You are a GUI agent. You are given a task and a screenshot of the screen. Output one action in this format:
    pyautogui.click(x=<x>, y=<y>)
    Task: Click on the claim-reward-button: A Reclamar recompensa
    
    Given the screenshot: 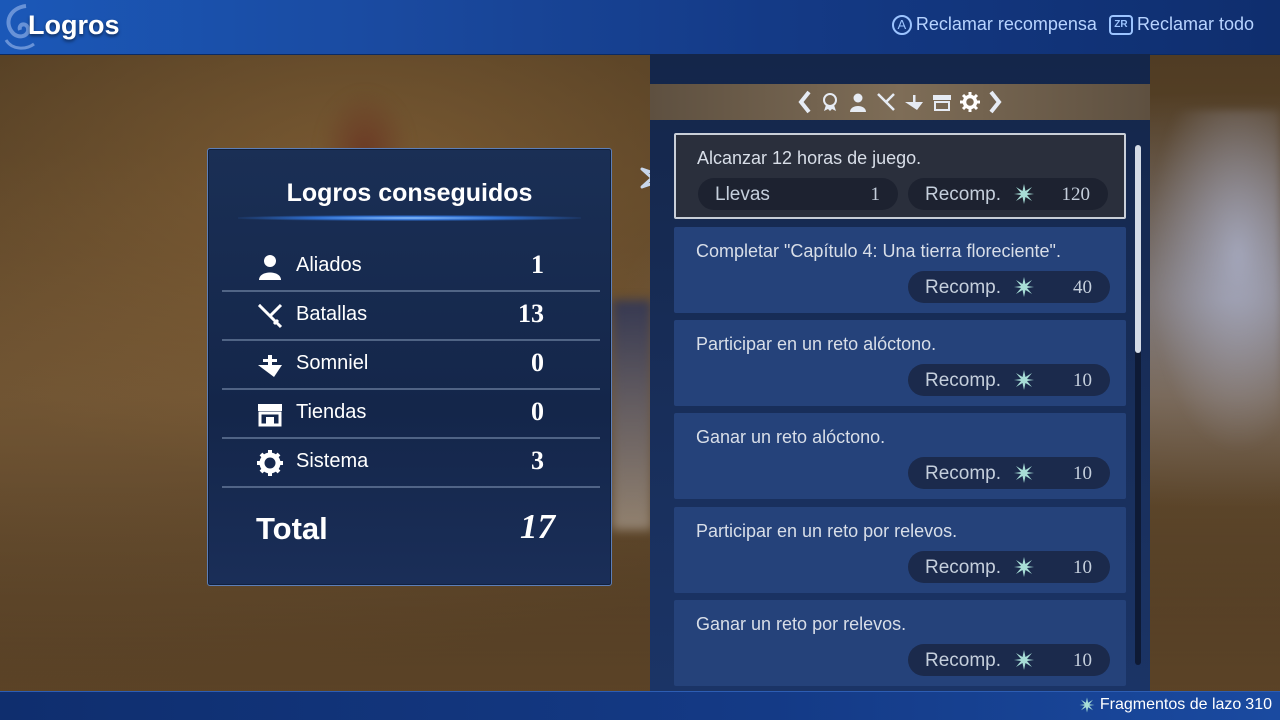 What is the action you would take?
    pyautogui.click(x=994, y=24)
    